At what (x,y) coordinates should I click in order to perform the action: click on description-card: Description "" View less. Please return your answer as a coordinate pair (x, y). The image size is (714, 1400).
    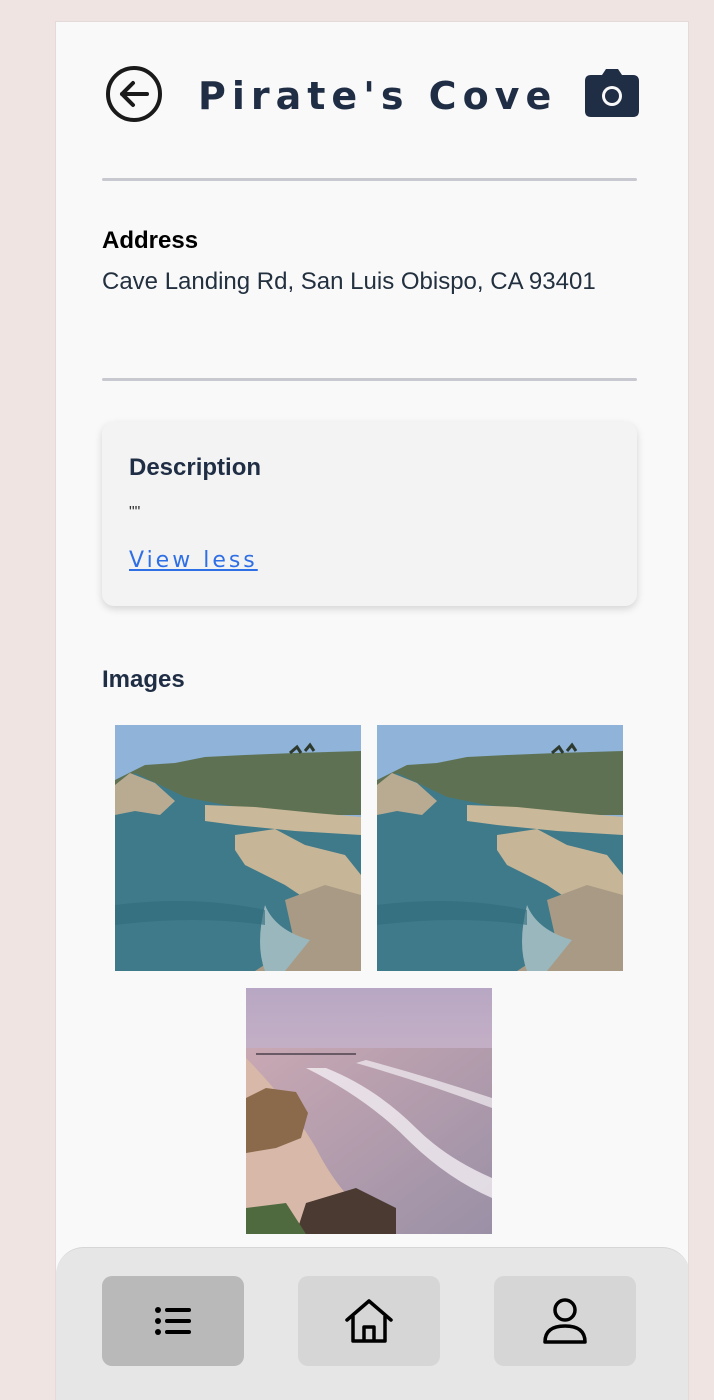
    Looking at the image, I should click on (369, 514).